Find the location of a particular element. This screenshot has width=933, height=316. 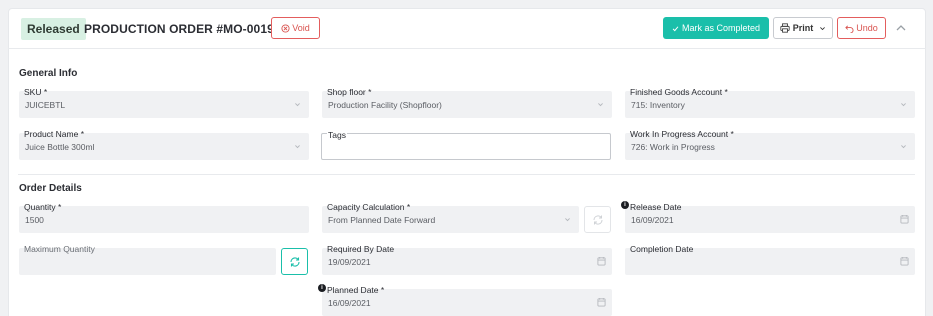

void-icon is located at coordinates (285, 28).